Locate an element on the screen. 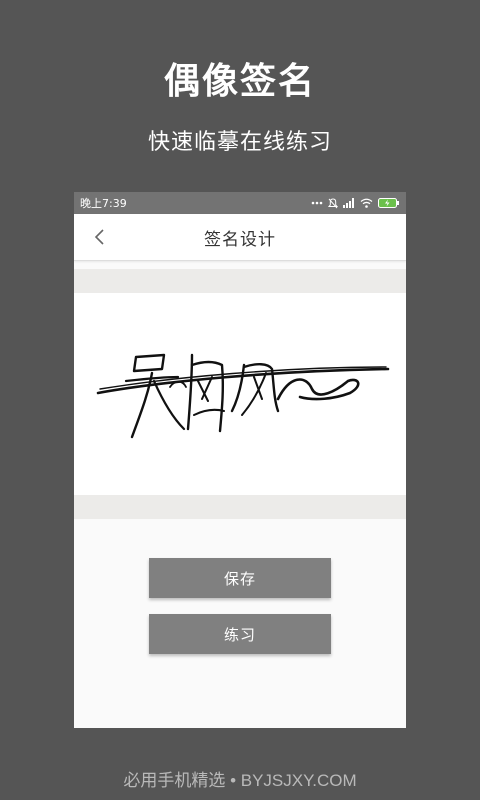 The image size is (480, 800). status-bar: 晚上7:39 is located at coordinates (240, 203).